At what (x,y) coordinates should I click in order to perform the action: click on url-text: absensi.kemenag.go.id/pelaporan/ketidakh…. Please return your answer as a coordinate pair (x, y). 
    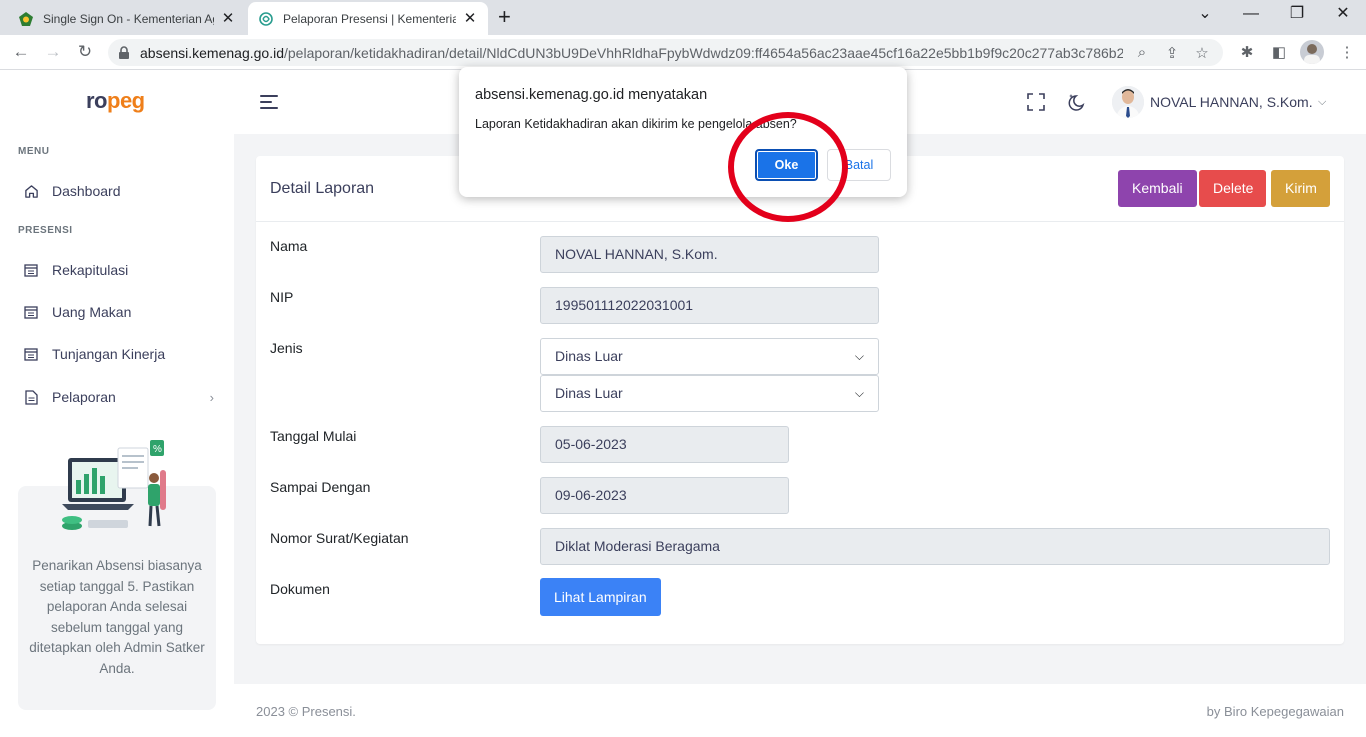
    Looking at the image, I should click on (631, 52).